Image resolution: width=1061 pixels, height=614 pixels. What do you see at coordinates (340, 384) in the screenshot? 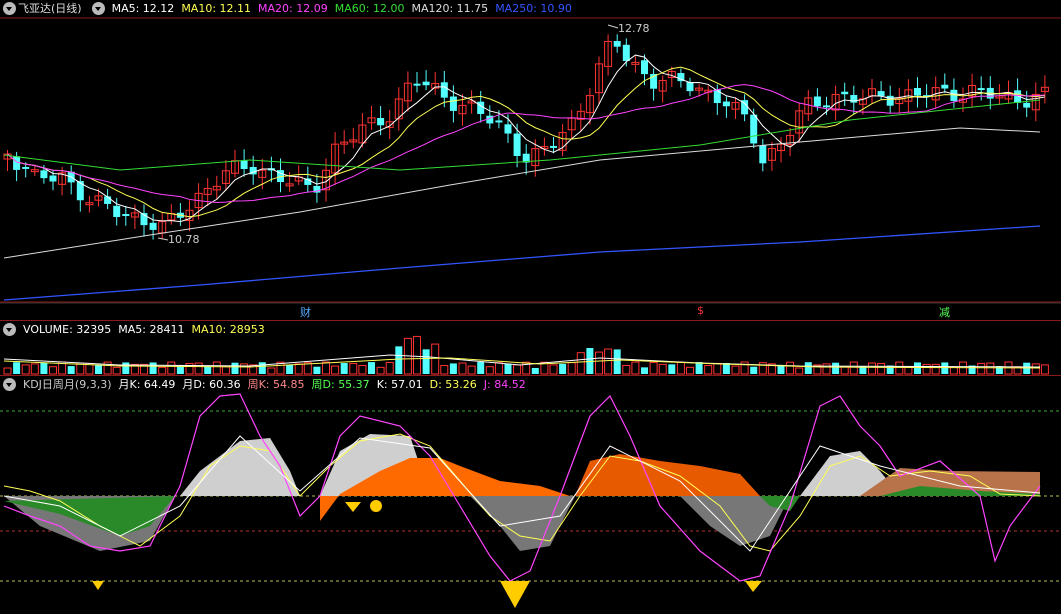
I see `kdj-week-d: 周D: 55.37` at bounding box center [340, 384].